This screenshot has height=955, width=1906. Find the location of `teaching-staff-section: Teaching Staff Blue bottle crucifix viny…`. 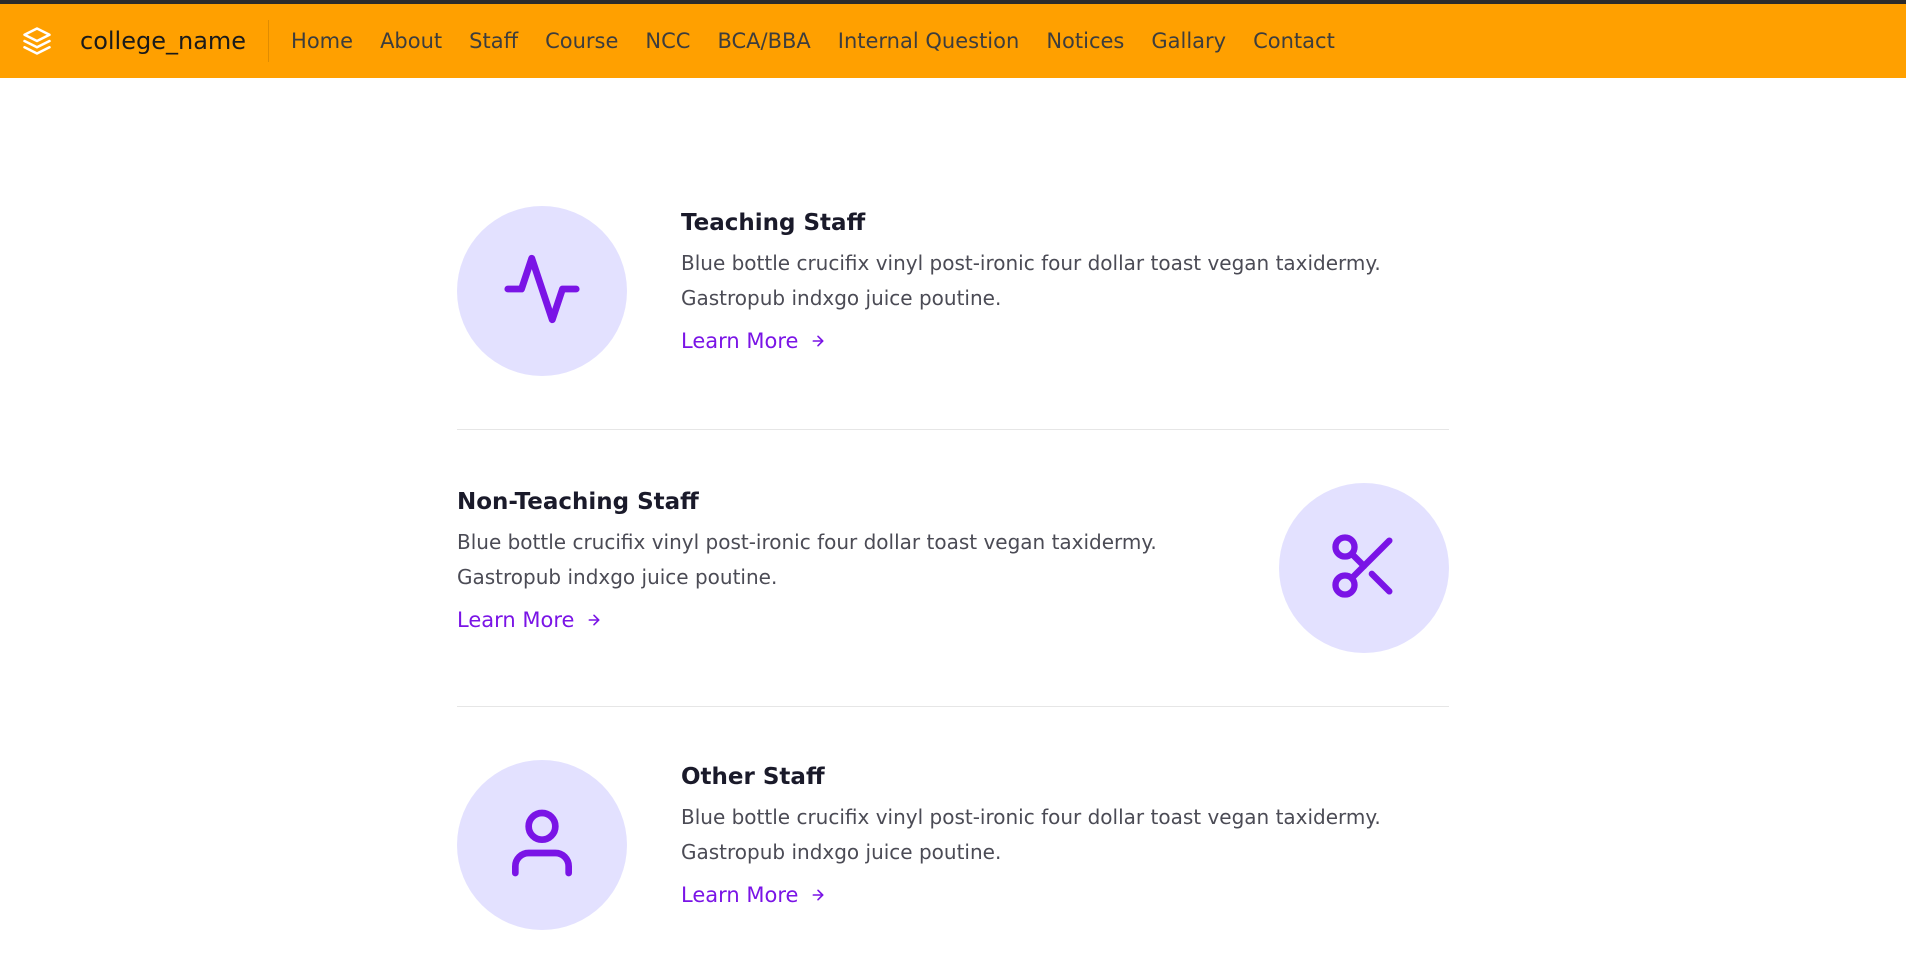

teaching-staff-section: Teaching Staff Blue bottle crucifix viny… is located at coordinates (953, 291).